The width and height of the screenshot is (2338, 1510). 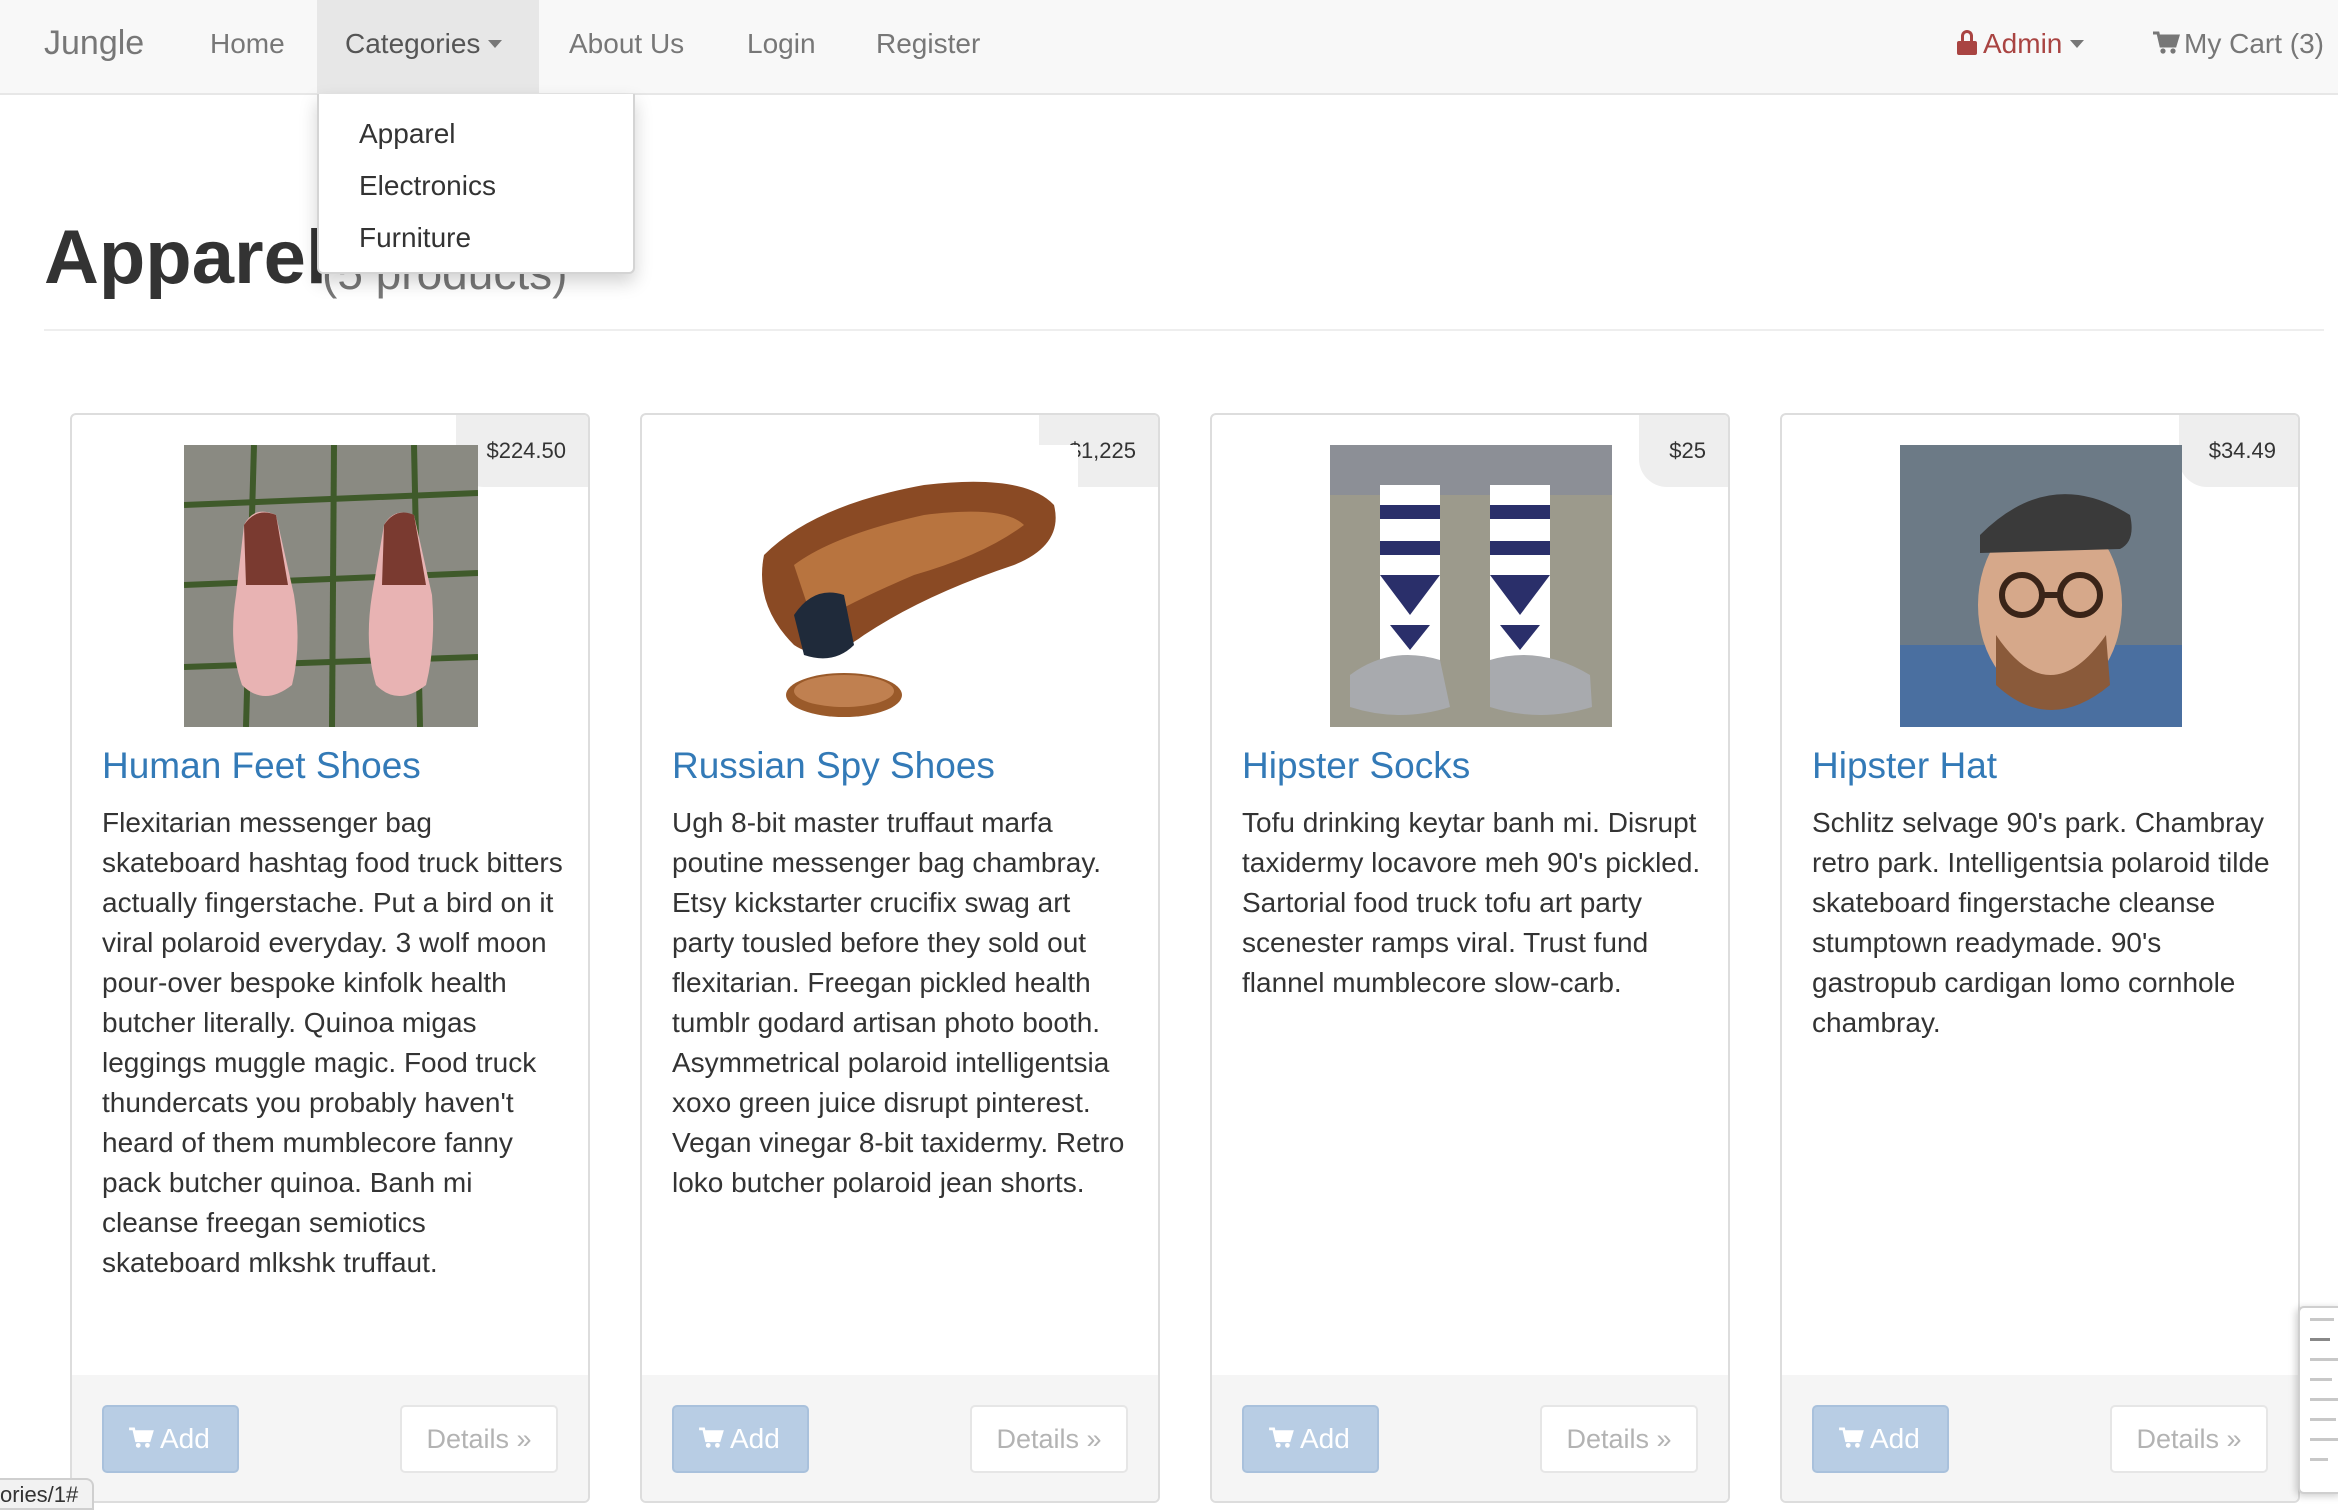 What do you see at coordinates (833, 766) in the screenshot?
I see `product-name-link: Russian Spy Shoes` at bounding box center [833, 766].